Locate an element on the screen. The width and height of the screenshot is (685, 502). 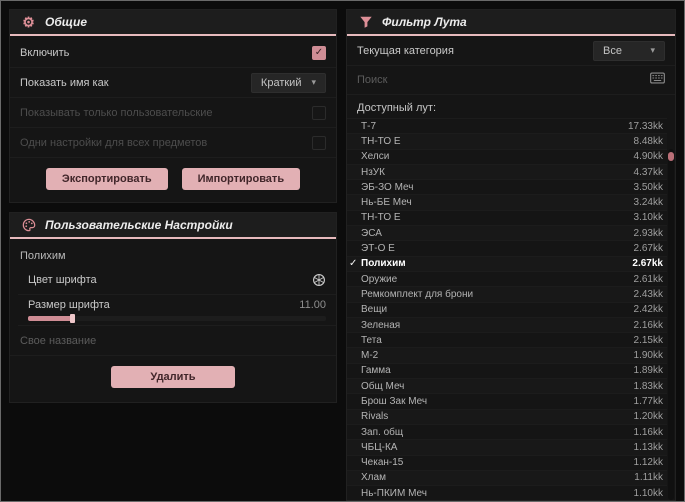
selected-item-name: Полихим is located at coordinates (43, 256).